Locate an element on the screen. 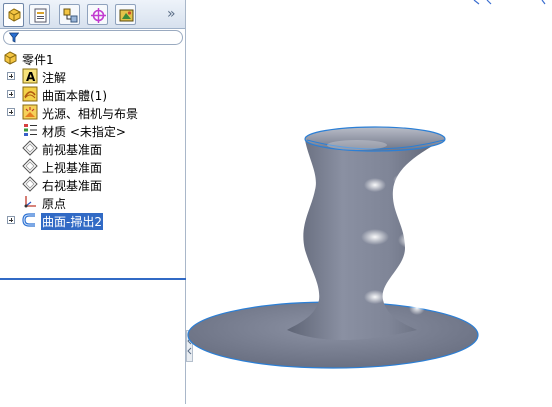  orientation-triad-fragment is located at coordinates (509, 2).